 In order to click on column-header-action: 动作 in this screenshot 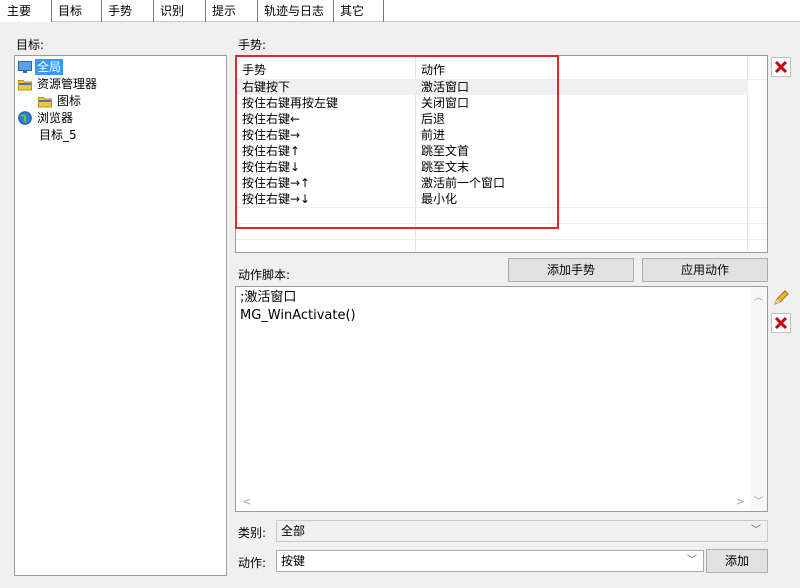, I will do `click(433, 69)`.